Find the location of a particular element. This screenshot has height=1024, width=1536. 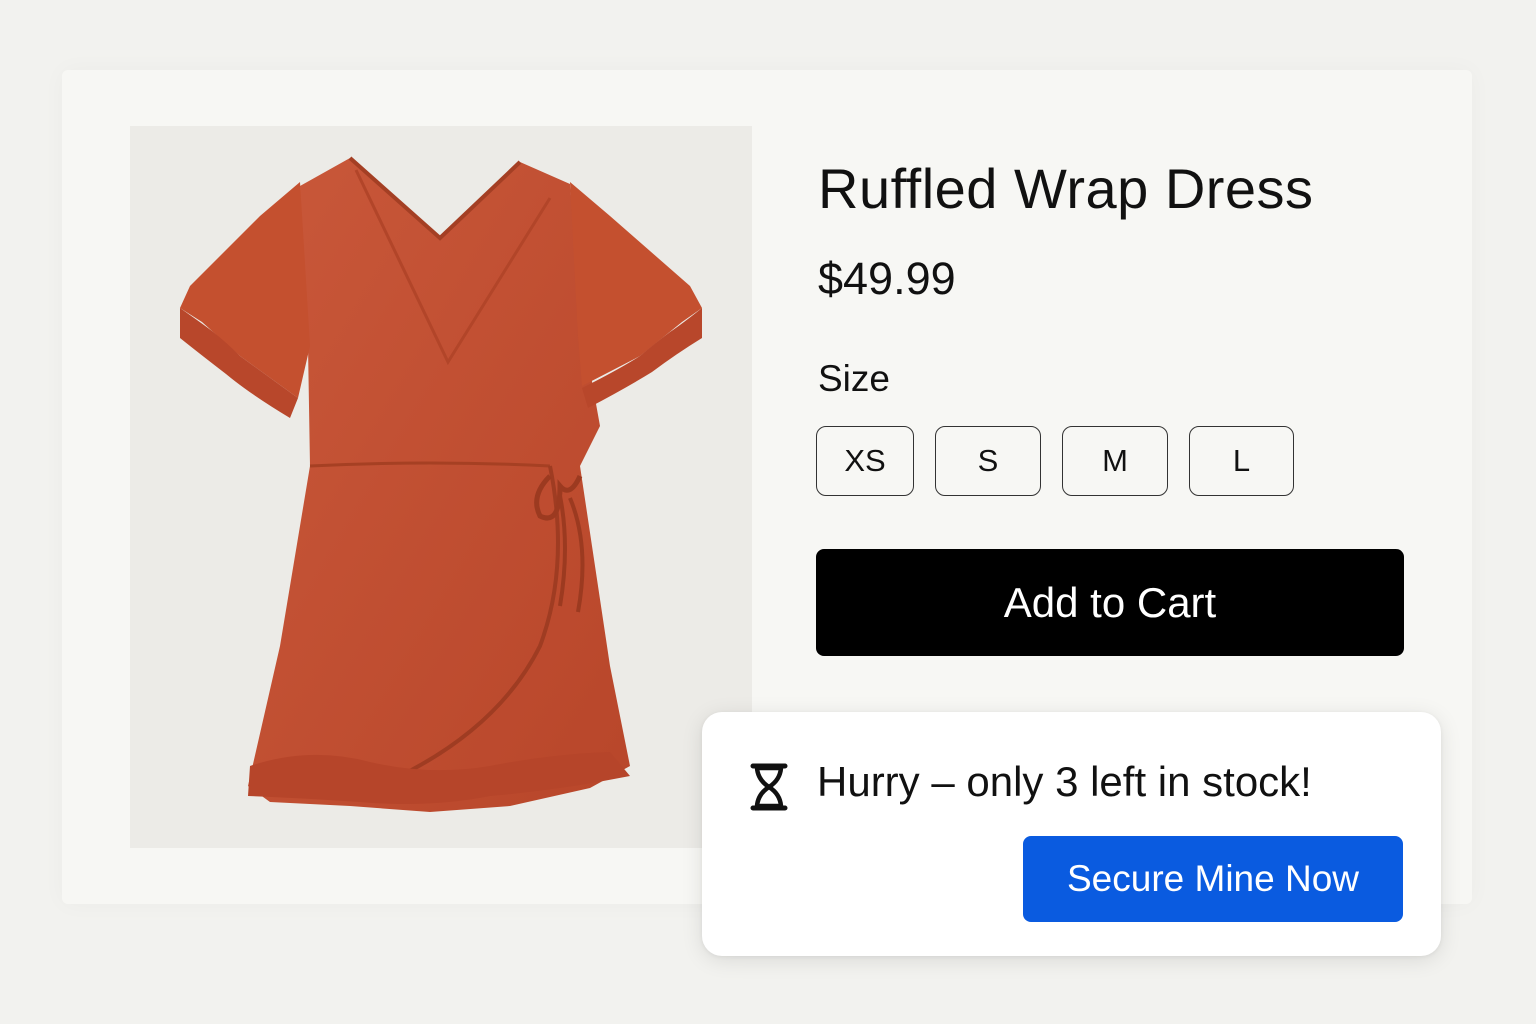

size-option-s: S is located at coordinates (988, 461).